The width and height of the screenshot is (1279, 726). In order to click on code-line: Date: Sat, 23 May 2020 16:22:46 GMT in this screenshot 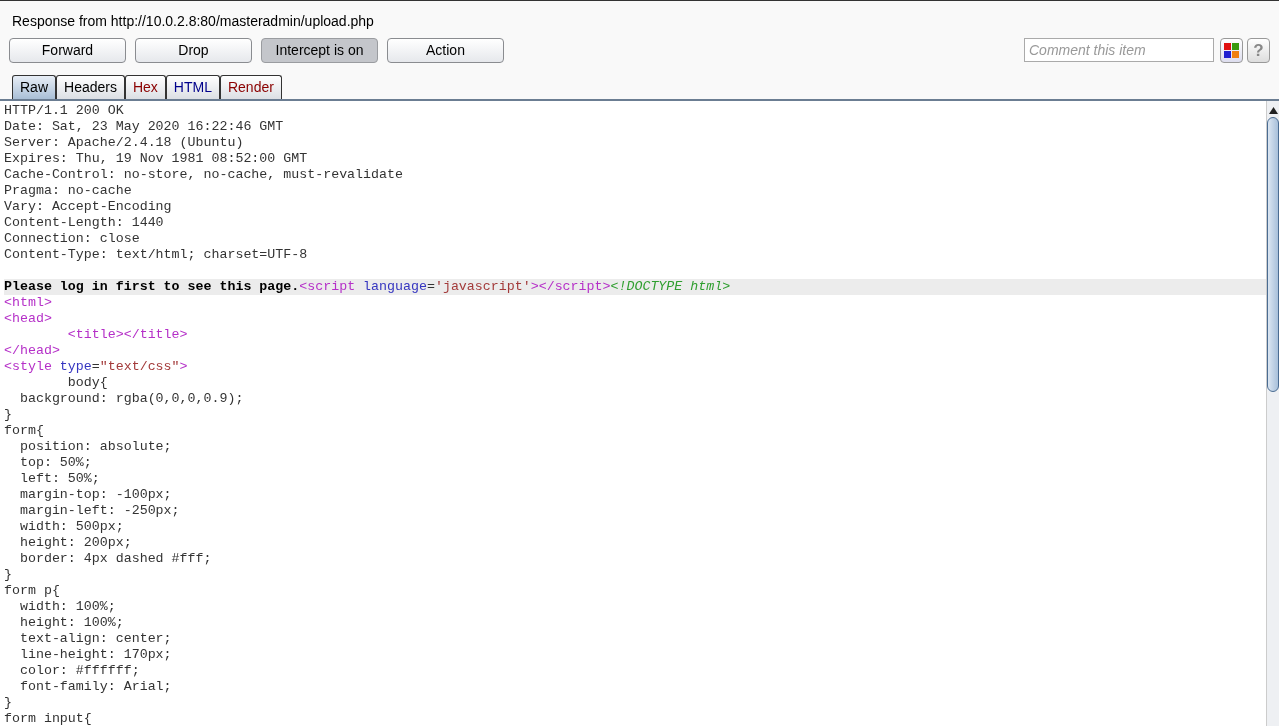, I will do `click(144, 127)`.